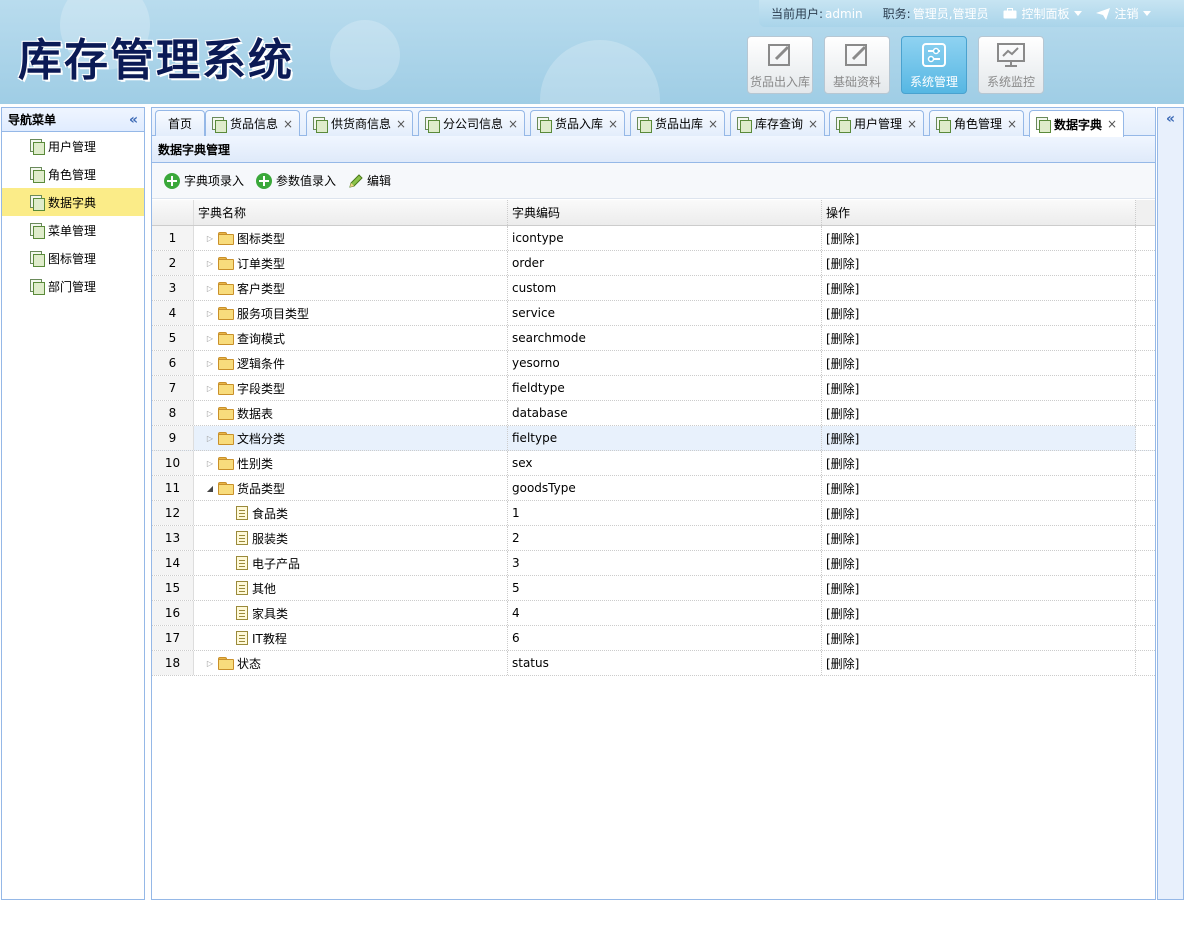 This screenshot has width=1184, height=925. What do you see at coordinates (653, 238) in the screenshot?
I see `table-row: 1 ▷ 图标类型 icontype [删除]` at bounding box center [653, 238].